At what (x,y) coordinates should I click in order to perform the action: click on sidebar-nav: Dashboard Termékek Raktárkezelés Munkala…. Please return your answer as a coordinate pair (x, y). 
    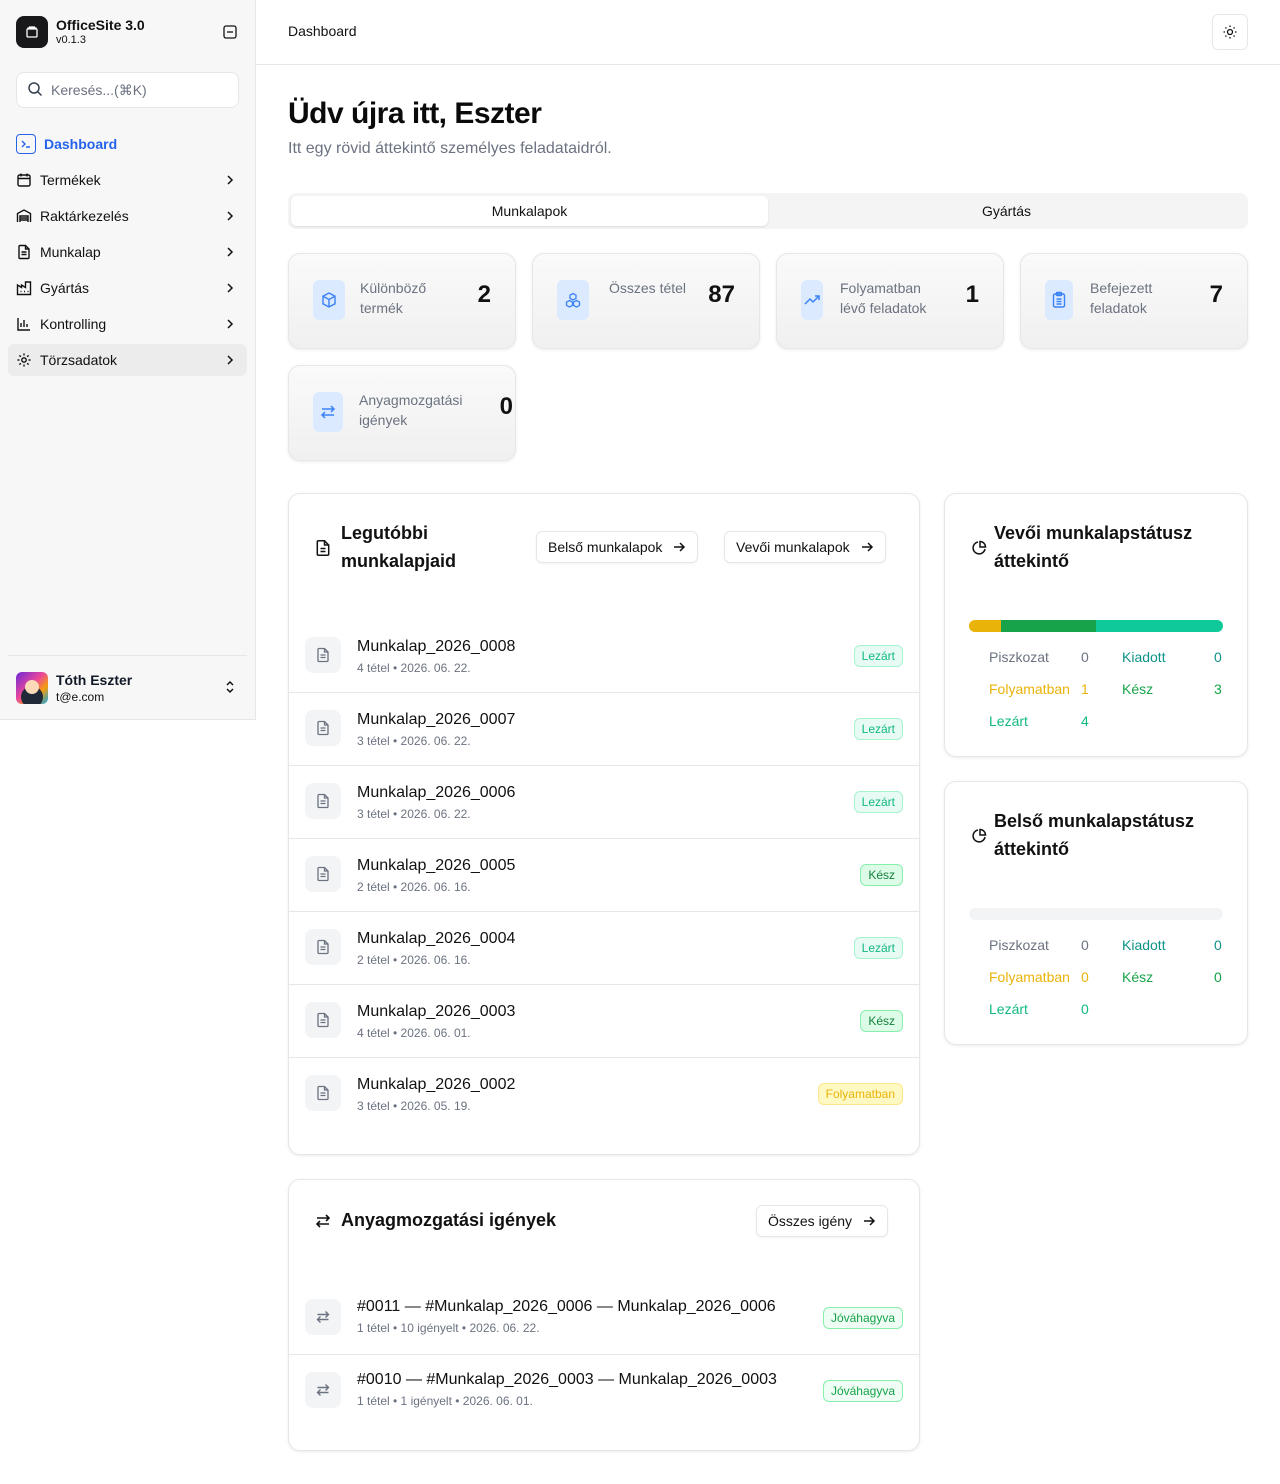
    Looking at the image, I should click on (127, 254).